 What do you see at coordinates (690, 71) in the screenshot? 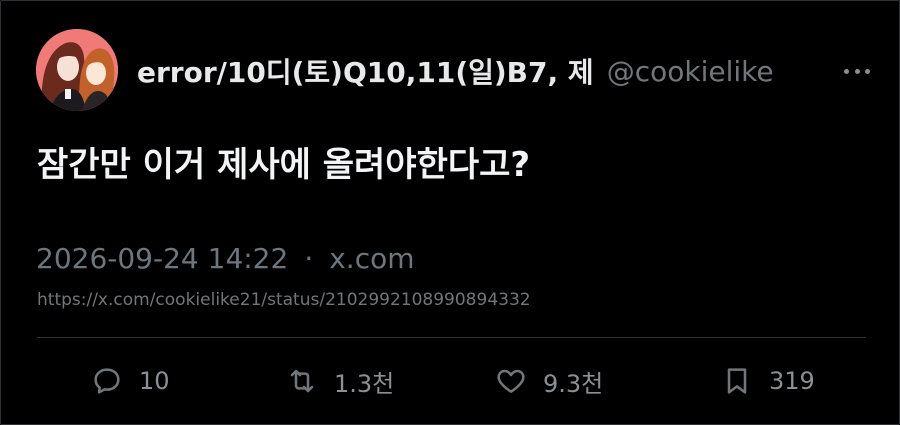
I see `user-handle: @cookielike` at bounding box center [690, 71].